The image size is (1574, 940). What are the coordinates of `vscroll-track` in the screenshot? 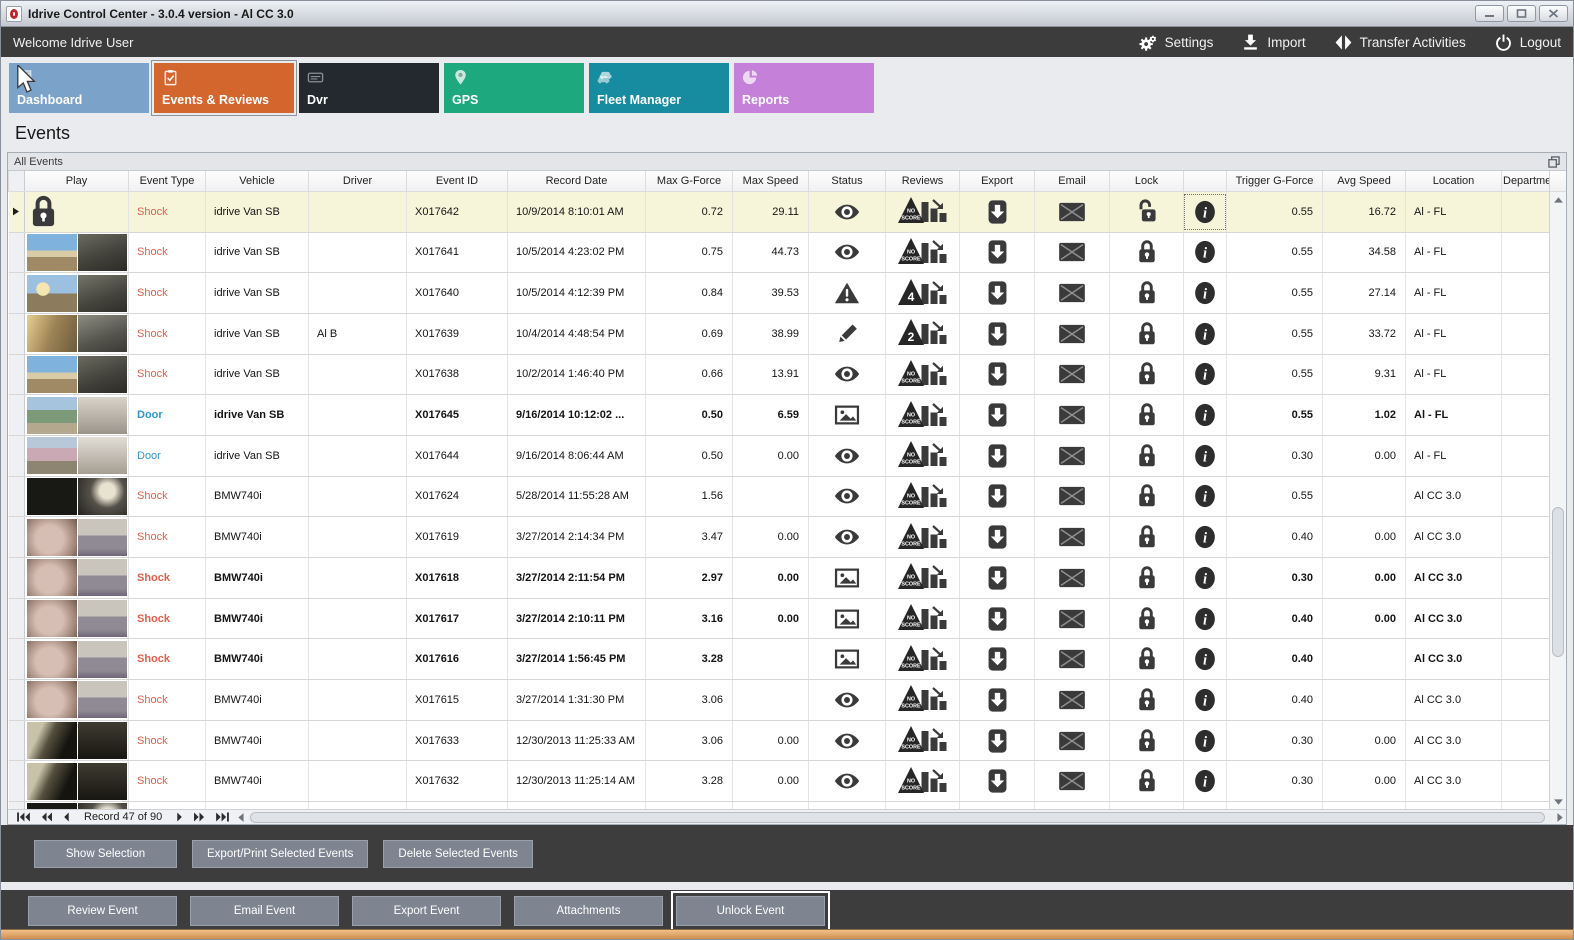 It's located at (1558, 500).